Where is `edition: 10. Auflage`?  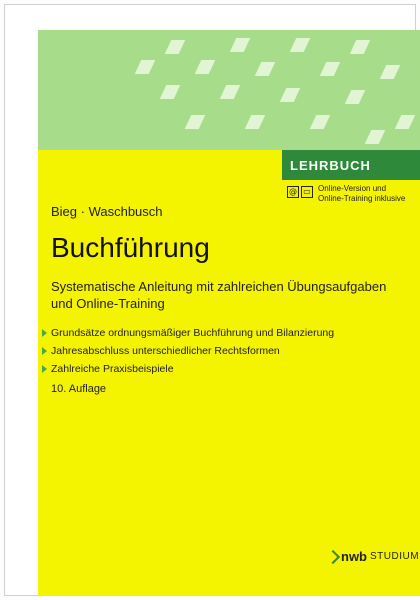
edition: 10. Auflage is located at coordinates (79, 389).